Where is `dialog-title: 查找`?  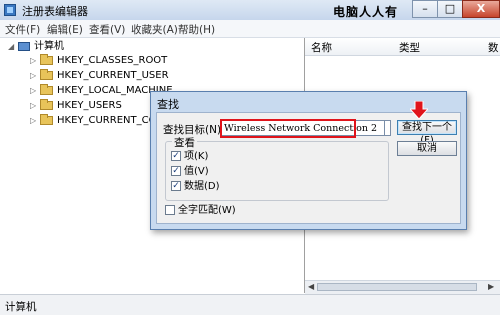 dialog-title: 查找 is located at coordinates (168, 104).